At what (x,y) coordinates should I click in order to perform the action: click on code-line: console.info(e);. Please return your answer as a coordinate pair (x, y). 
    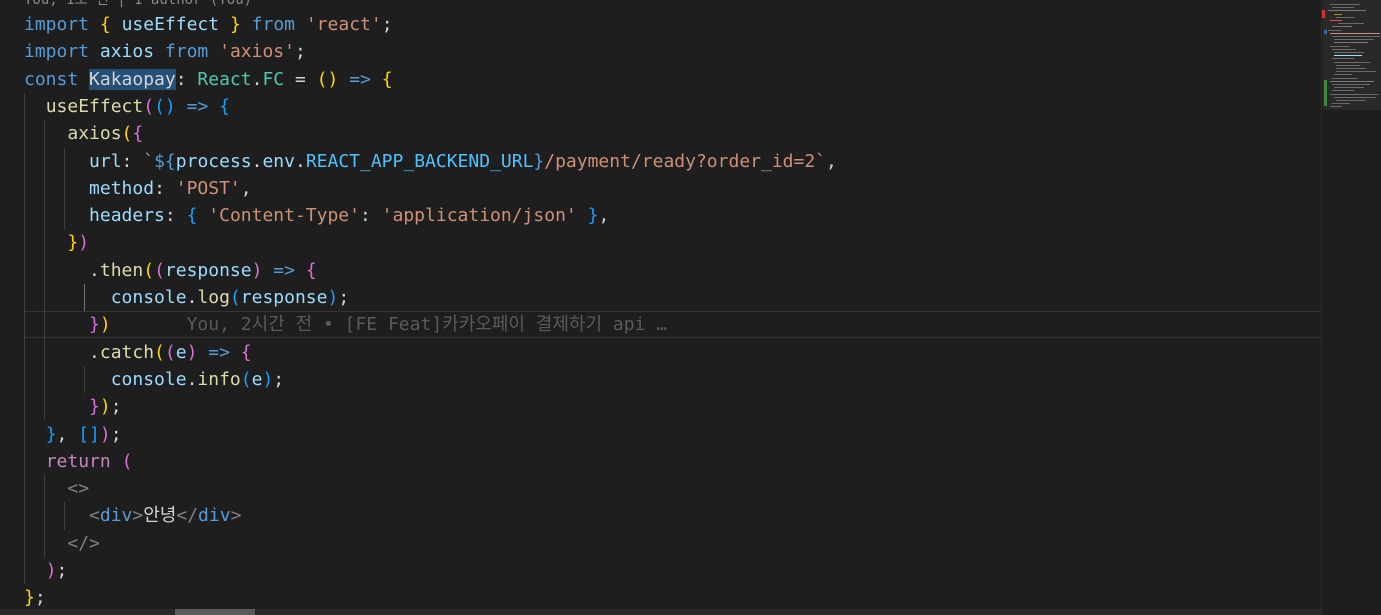
    Looking at the image, I should click on (142, 379).